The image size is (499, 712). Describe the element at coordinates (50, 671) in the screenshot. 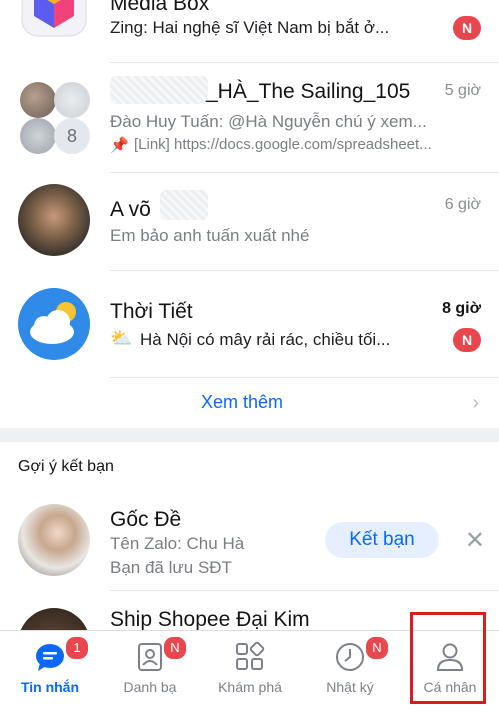

I see `tab-messages: 1 Tin nhắn` at that location.